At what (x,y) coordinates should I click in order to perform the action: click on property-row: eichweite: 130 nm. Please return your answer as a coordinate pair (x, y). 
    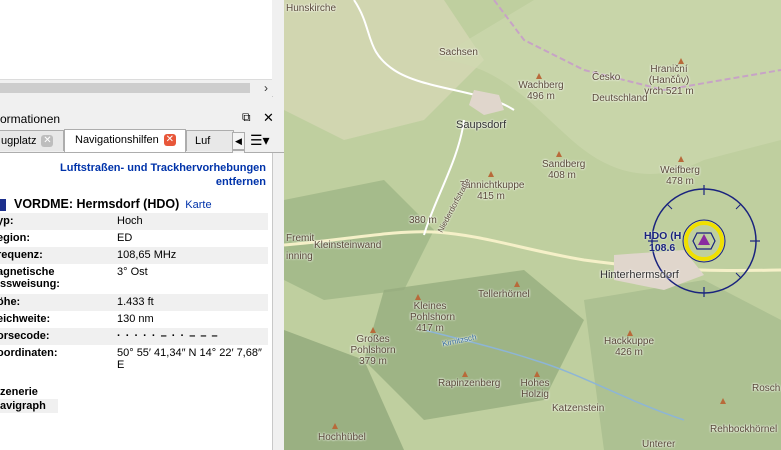
    Looking at the image, I should click on (134, 319).